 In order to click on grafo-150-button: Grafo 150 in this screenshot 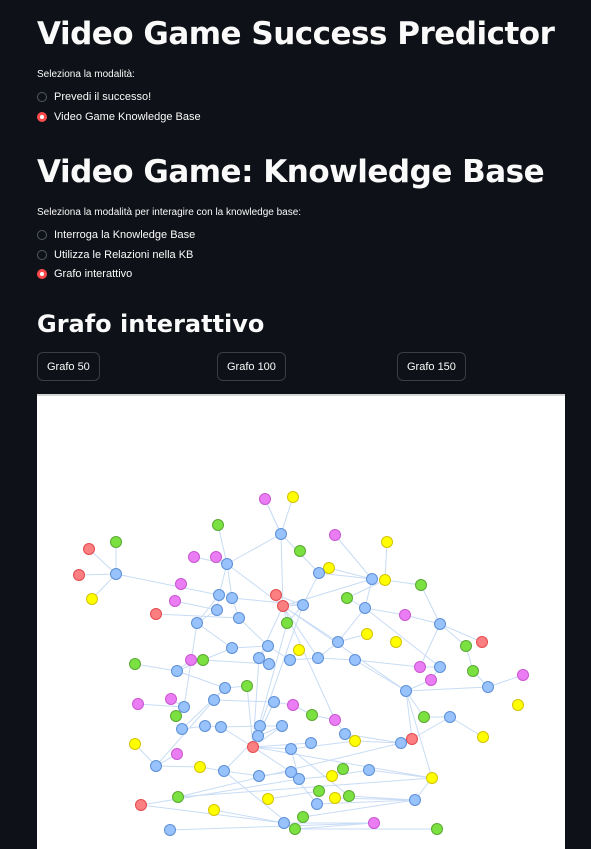, I will do `click(431, 366)`.